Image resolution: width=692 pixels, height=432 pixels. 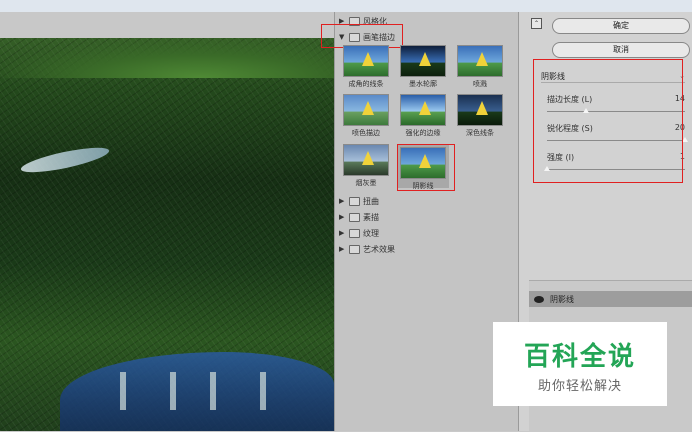 I want to click on stroke-length-slider, so click(x=616, y=110).